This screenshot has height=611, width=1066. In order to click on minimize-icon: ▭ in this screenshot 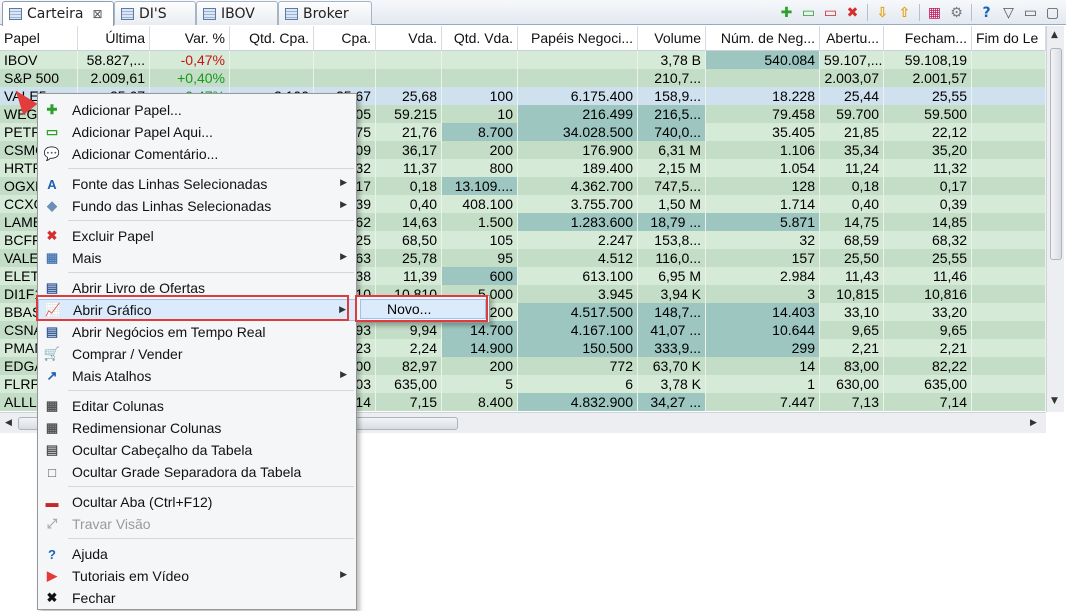, I will do `click(1030, 12)`.